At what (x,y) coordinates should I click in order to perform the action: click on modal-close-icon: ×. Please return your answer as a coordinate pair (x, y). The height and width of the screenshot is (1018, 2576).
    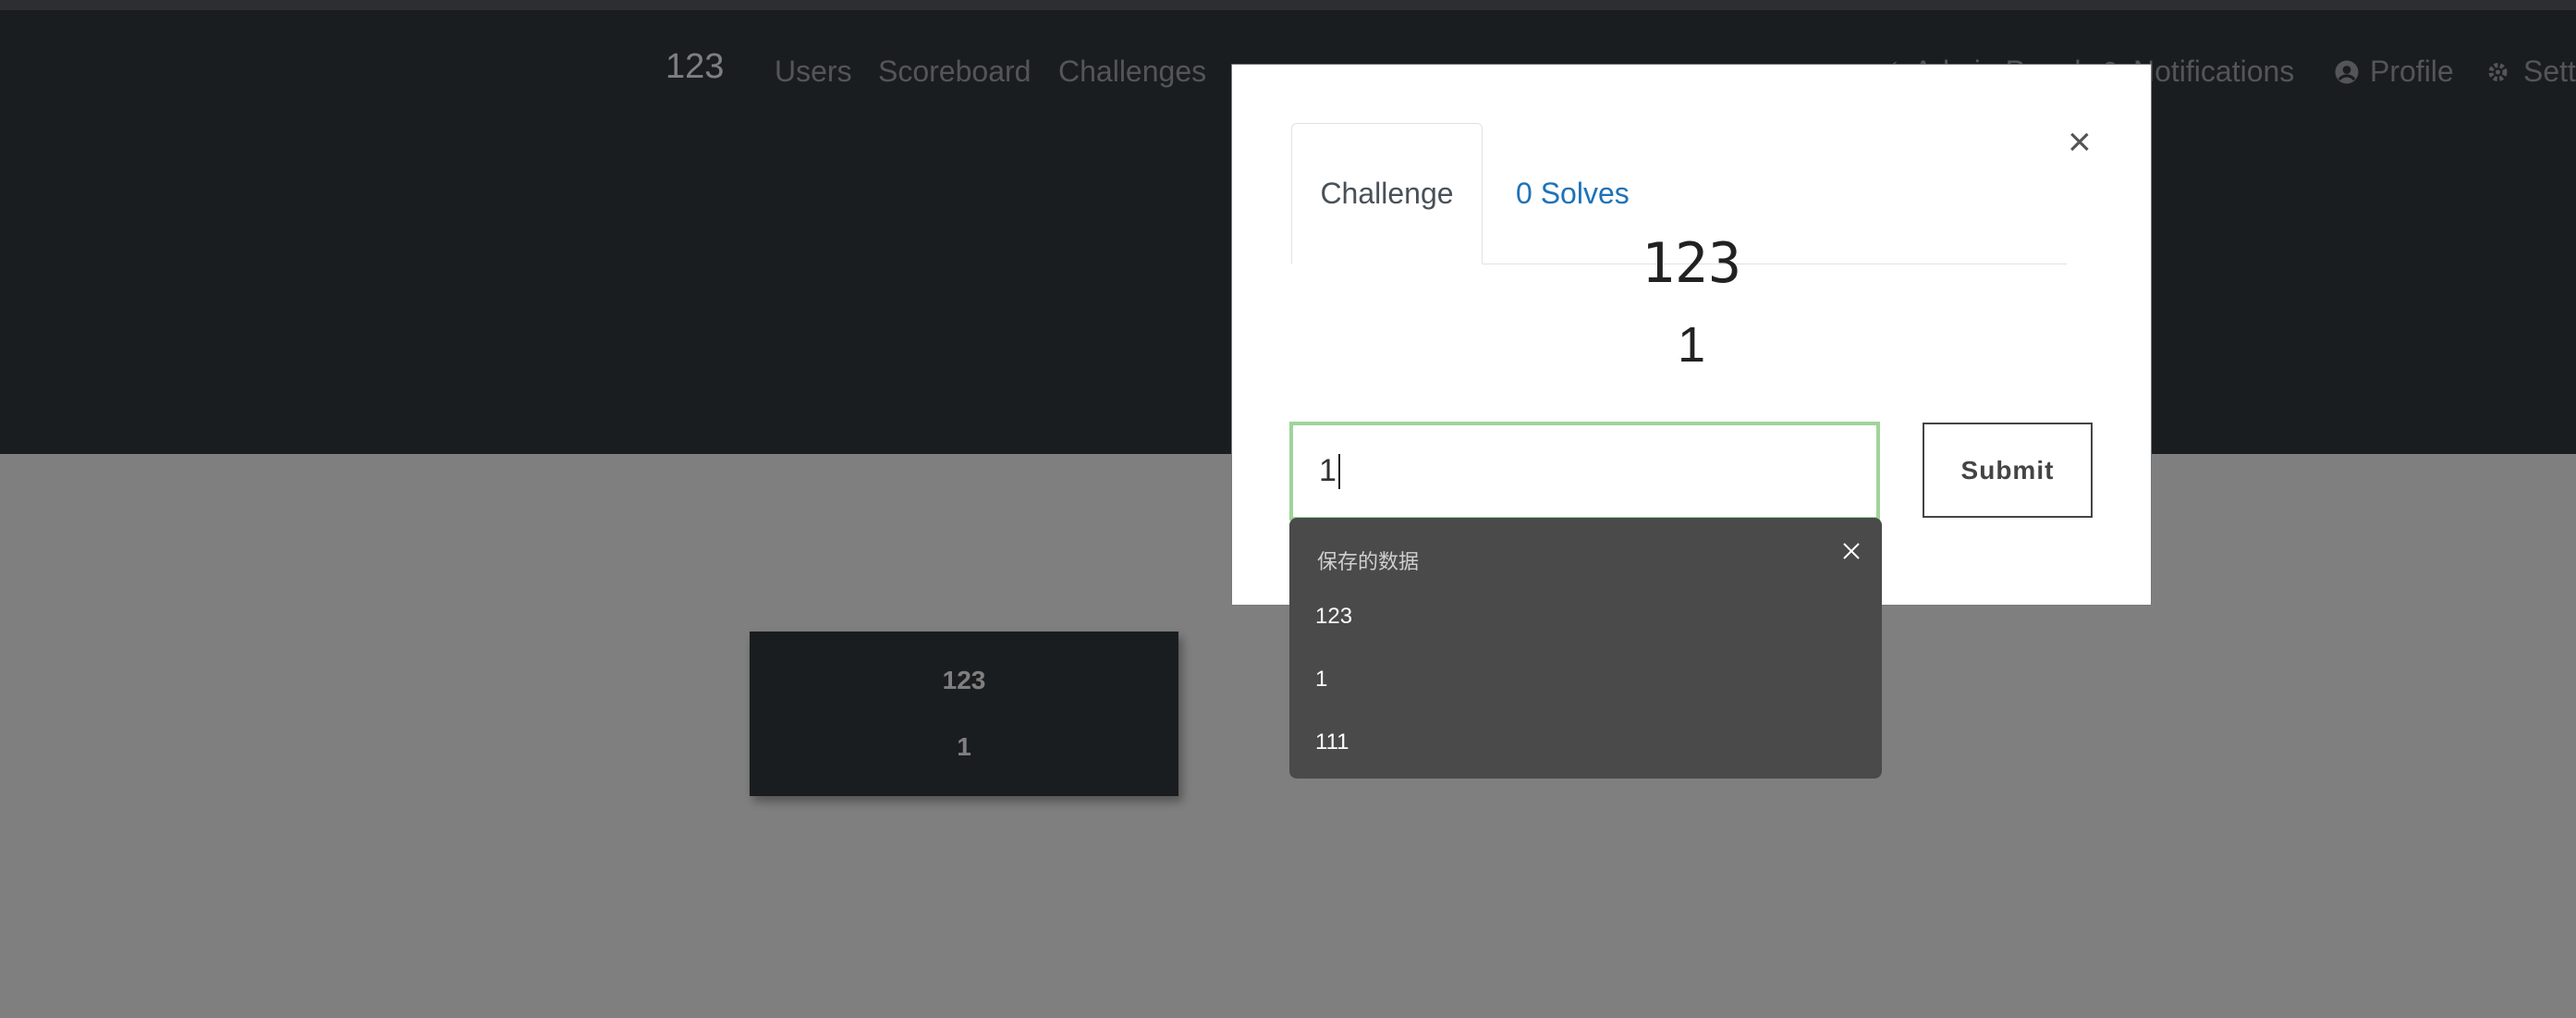
    Looking at the image, I should click on (2080, 142).